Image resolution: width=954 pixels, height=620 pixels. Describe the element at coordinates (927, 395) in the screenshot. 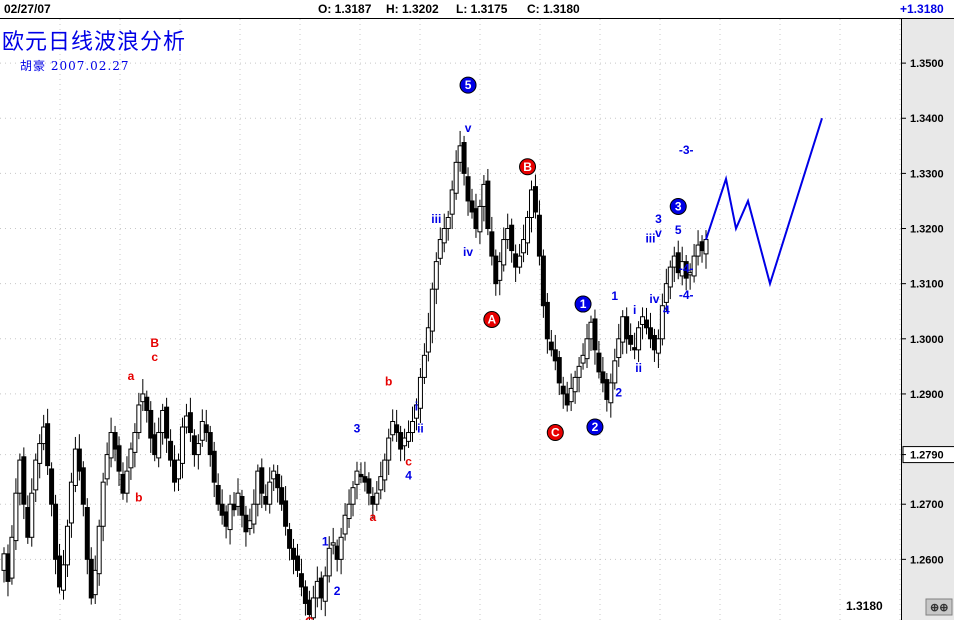

I see `axis-tick-label: 1.2900` at that location.